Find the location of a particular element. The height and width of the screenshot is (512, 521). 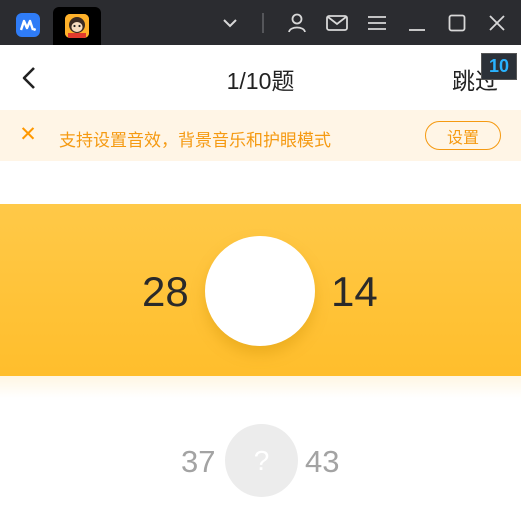

question-progress: 1/10题 is located at coordinates (260, 81).